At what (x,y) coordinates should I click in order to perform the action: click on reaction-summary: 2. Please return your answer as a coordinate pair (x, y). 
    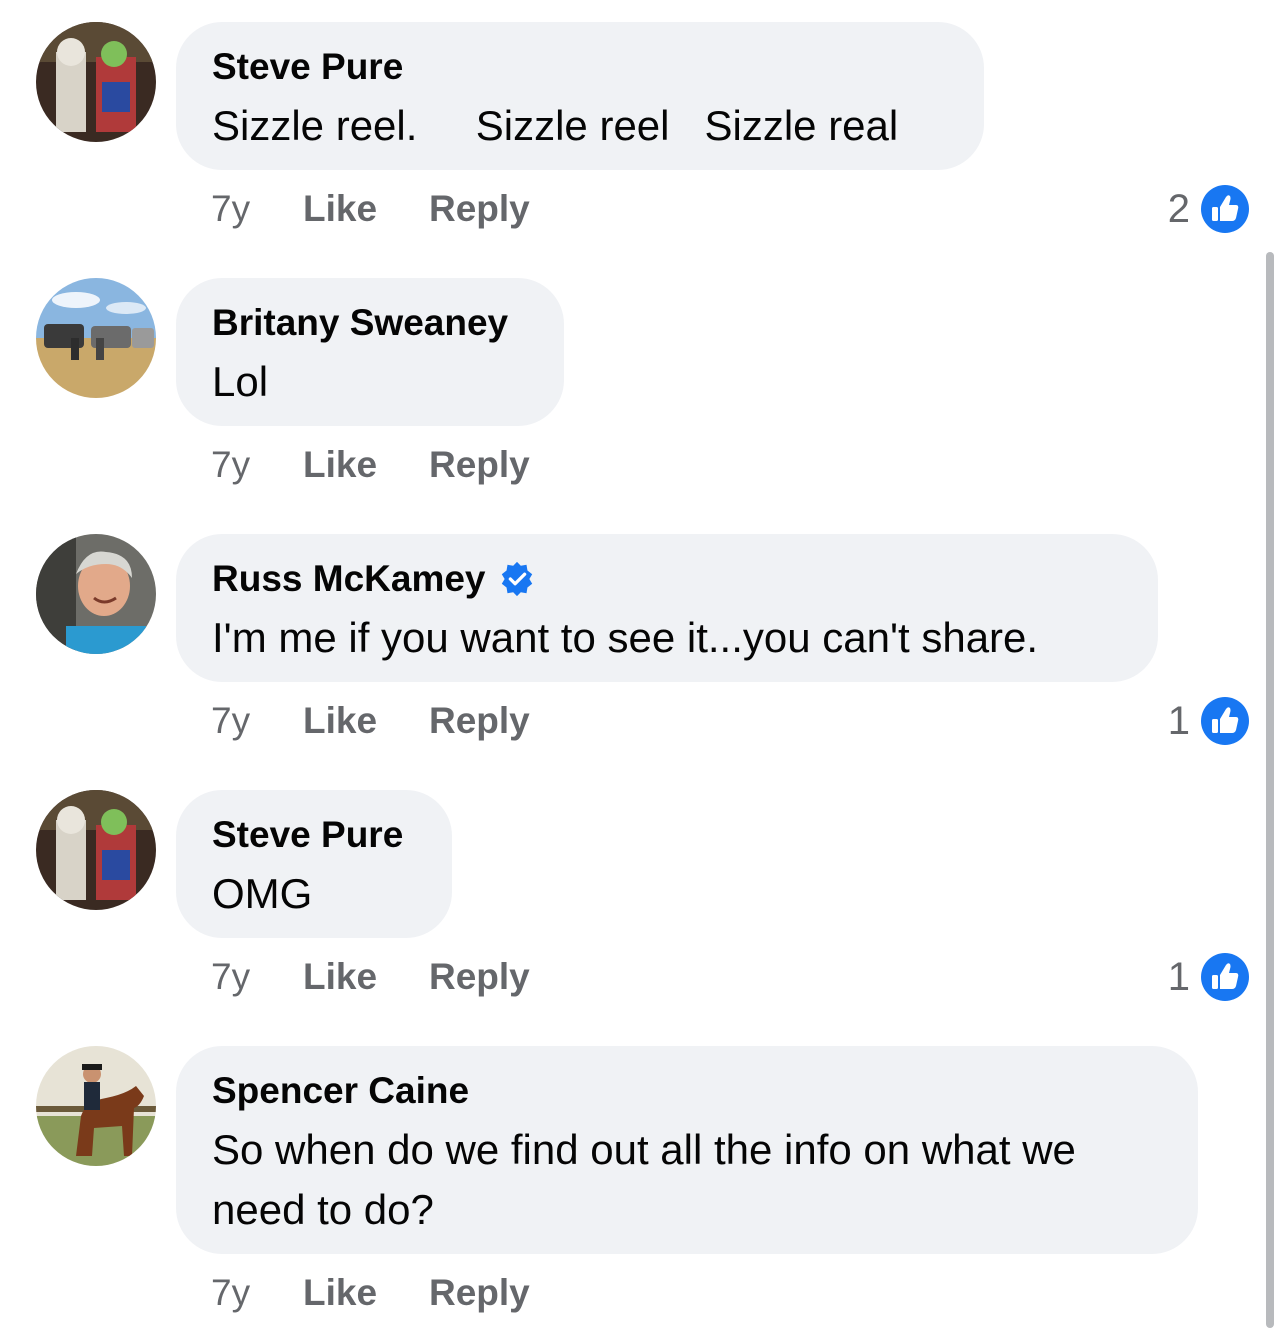
    Looking at the image, I should click on (1209, 209).